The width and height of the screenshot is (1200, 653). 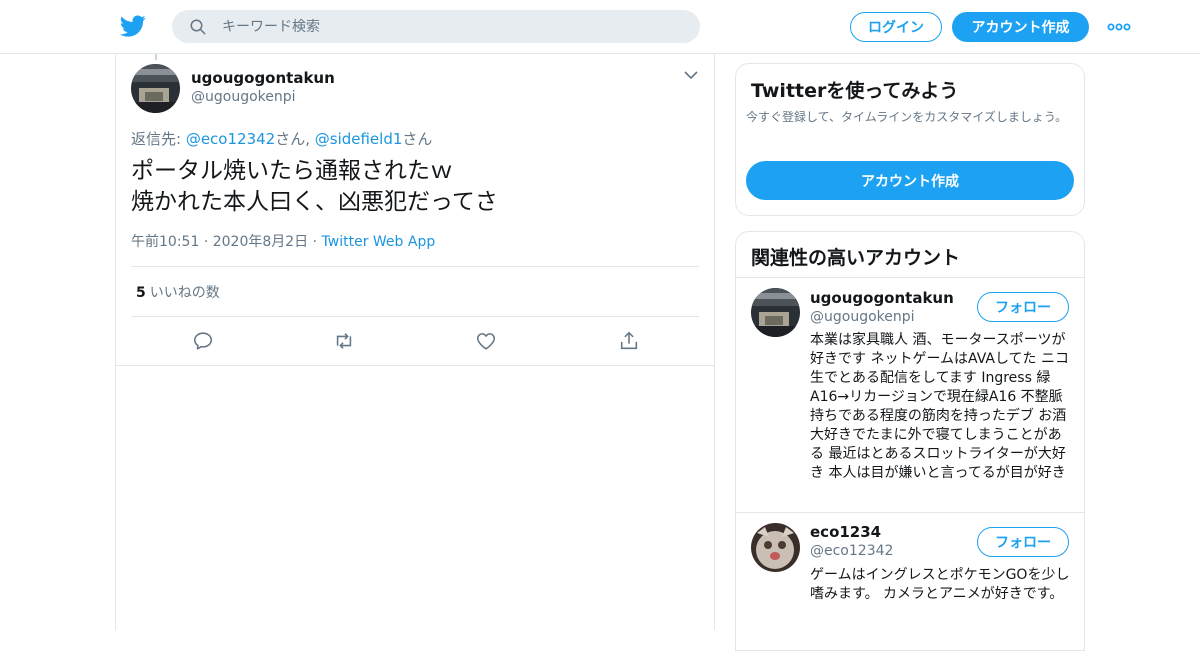 What do you see at coordinates (158, 139) in the screenshot?
I see `reply-prefix: 返信先:` at bounding box center [158, 139].